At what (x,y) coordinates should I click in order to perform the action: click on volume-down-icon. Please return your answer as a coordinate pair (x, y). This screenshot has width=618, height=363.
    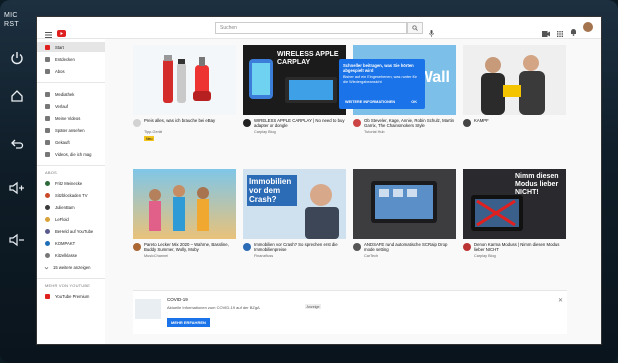
    Looking at the image, I should click on (17, 240).